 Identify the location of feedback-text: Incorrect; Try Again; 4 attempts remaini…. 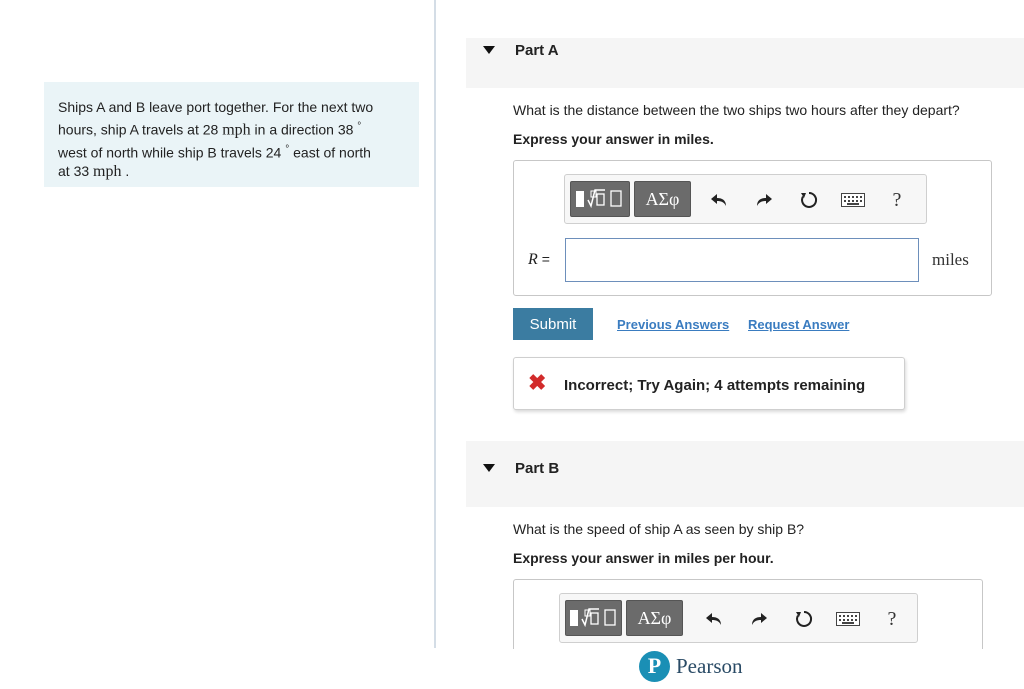
(715, 385).